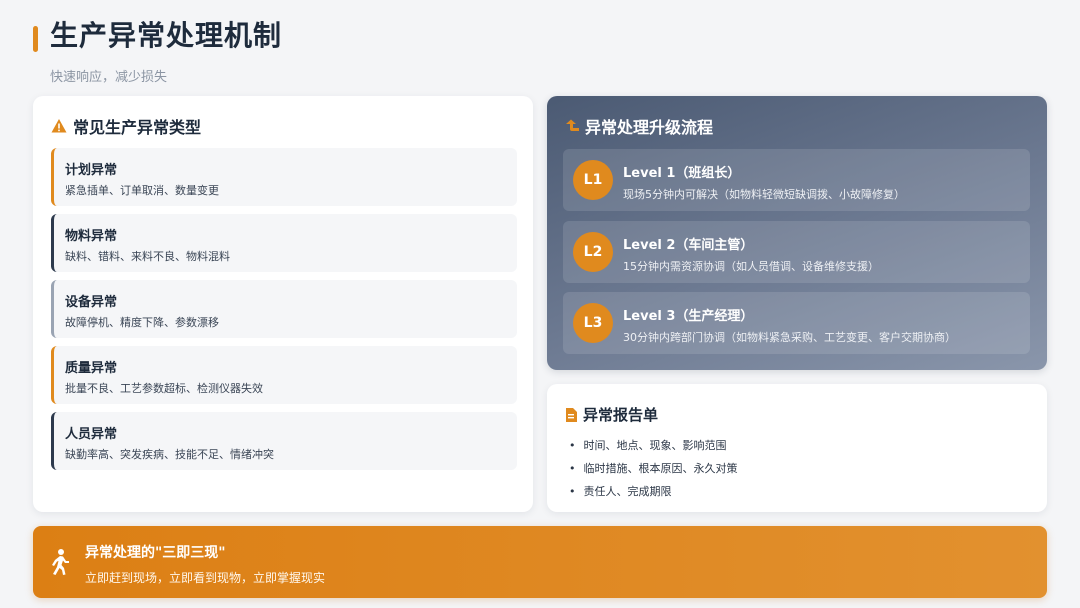 The image size is (1080, 608). Describe the element at coordinates (284, 243) in the screenshot. I see `exception-type-item: 物料异常 缺料、错料、来料不良、物料混料` at that location.